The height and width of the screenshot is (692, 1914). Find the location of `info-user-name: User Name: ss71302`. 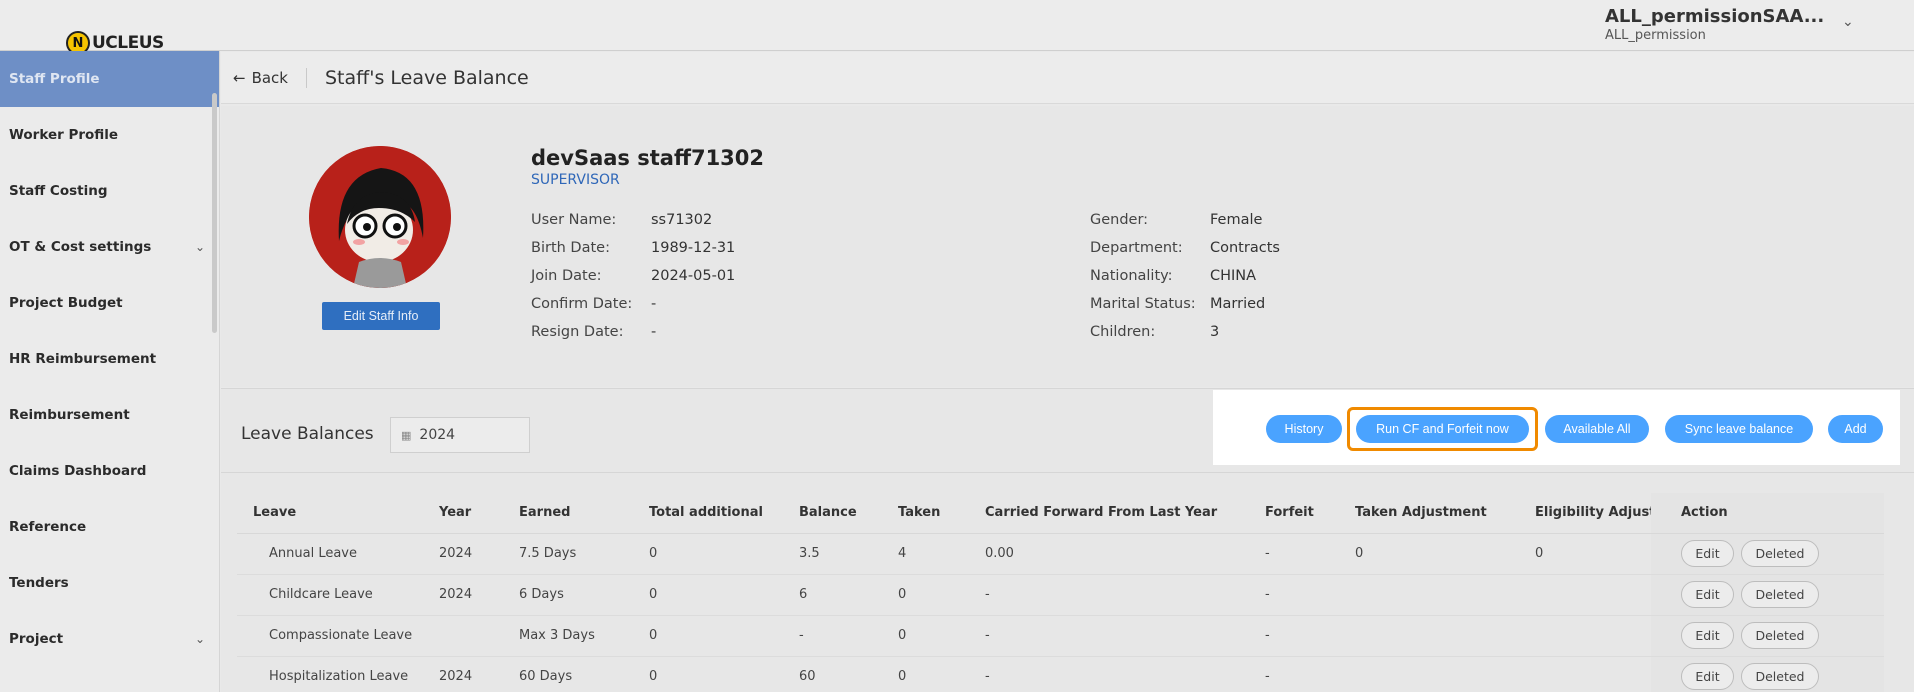

info-user-name: User Name: ss71302 is located at coordinates (622, 220).